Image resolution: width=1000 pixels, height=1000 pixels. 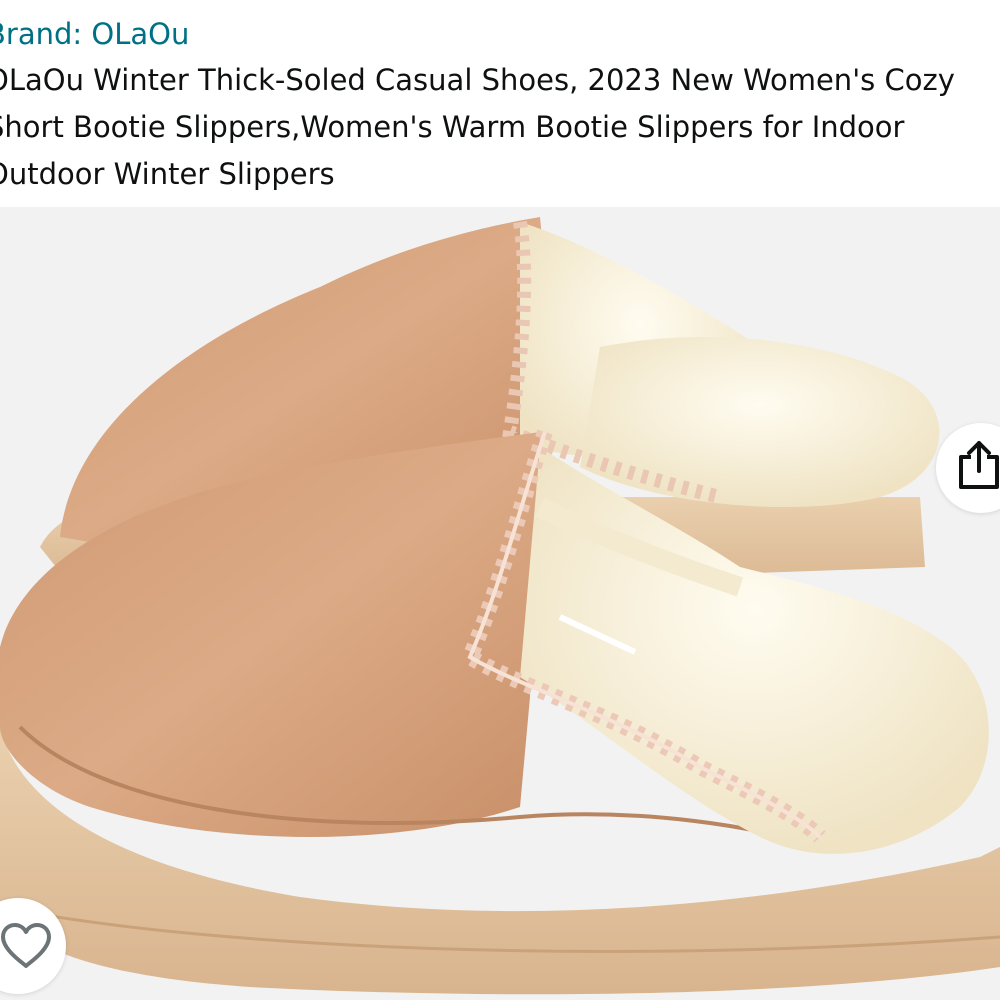 I want to click on share-icon, so click(x=979, y=465).